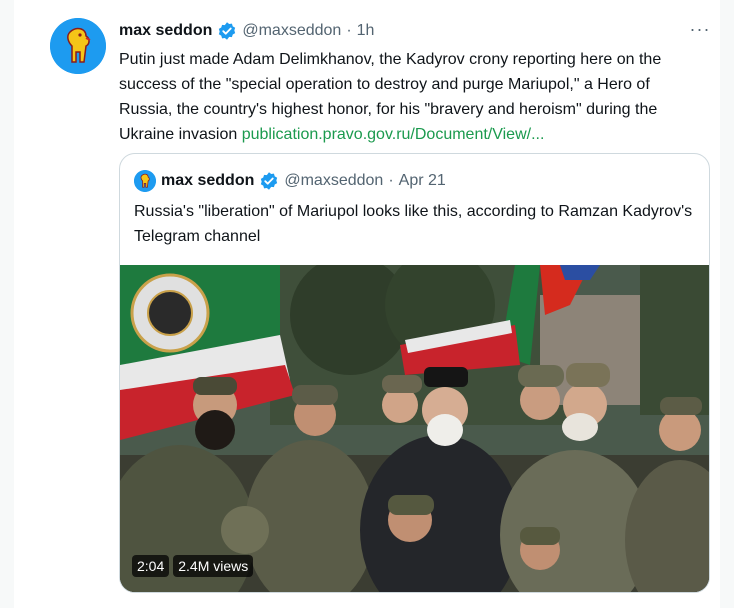 This screenshot has height=608, width=734. I want to click on video-badges: 2:04 2.4M views, so click(193, 566).